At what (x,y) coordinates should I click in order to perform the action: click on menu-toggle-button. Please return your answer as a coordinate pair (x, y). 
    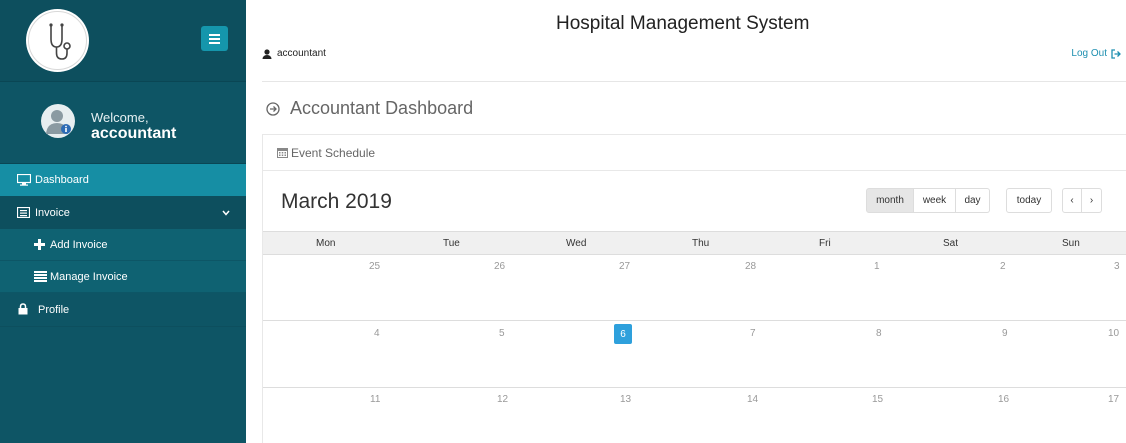
    Looking at the image, I should click on (214, 38).